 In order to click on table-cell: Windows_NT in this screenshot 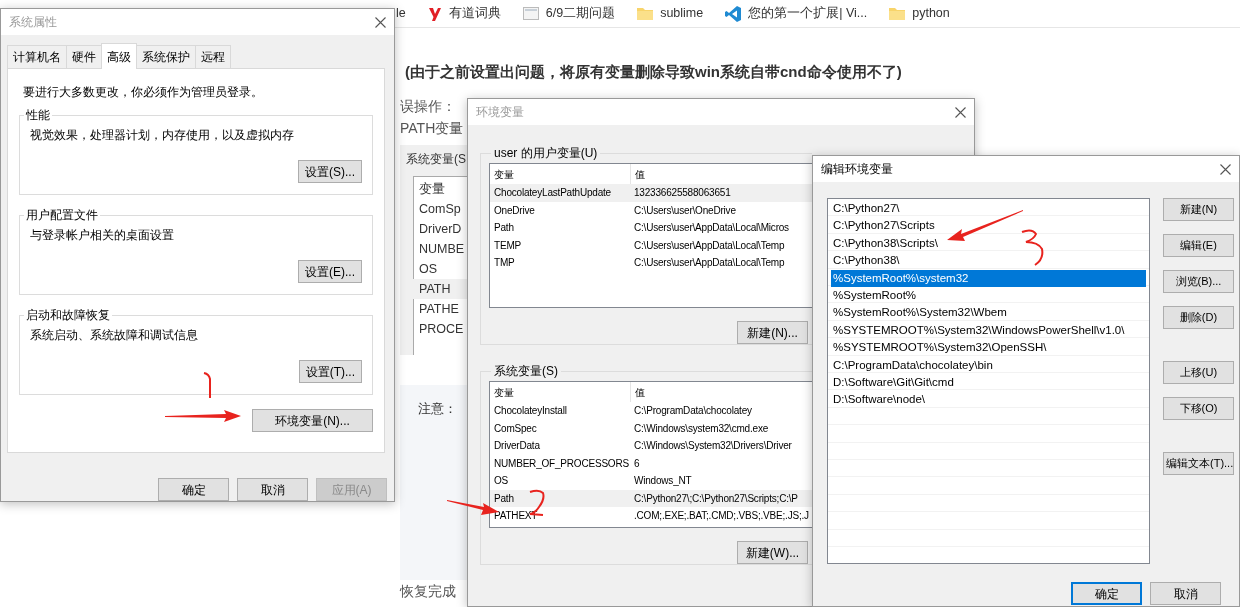, I will do `click(721, 481)`.